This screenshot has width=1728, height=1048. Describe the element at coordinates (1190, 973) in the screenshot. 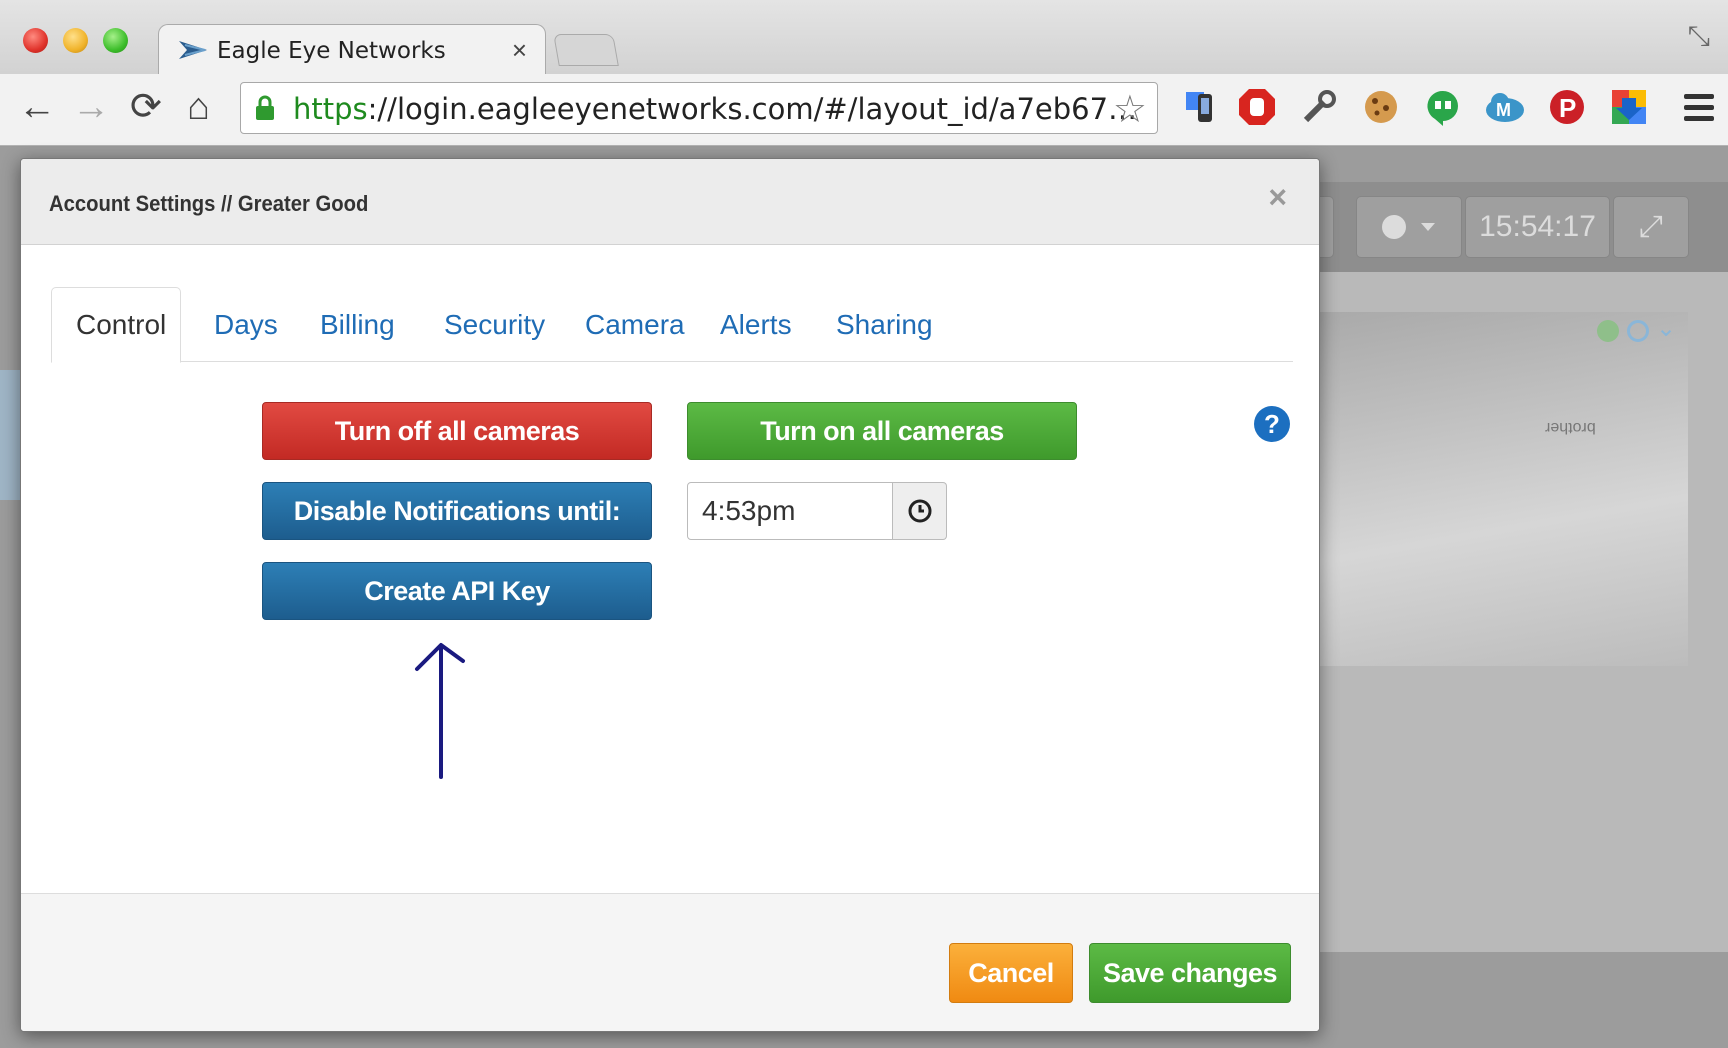

I see `save-changes-button: Save changes` at that location.